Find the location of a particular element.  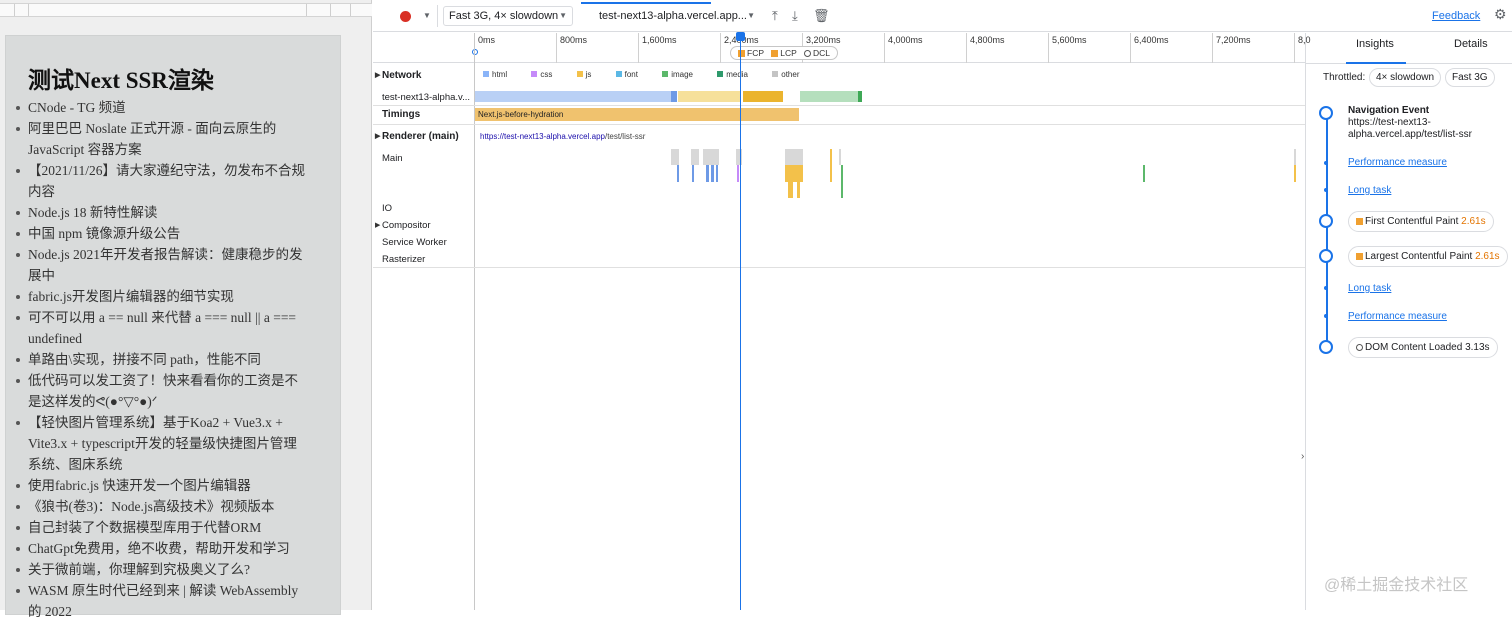

cpu-throttle-chip: 4× slowdown is located at coordinates (1405, 77).